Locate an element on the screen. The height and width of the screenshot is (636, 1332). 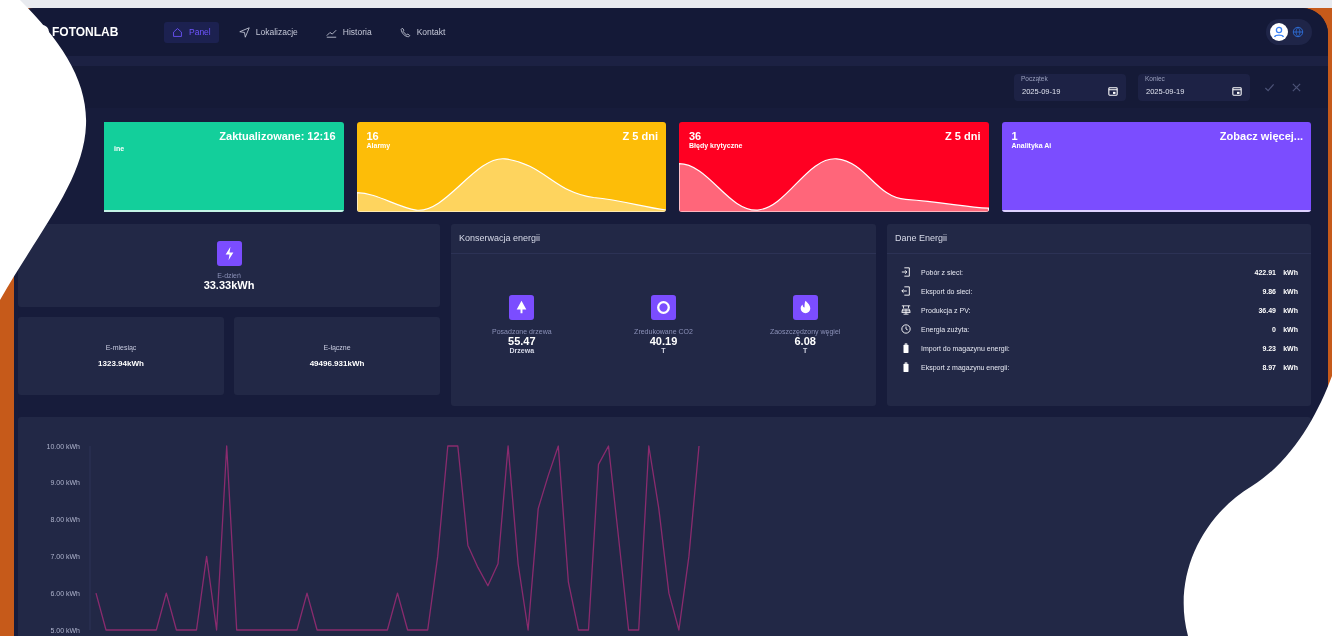
close-icon is located at coordinates (1296, 87).